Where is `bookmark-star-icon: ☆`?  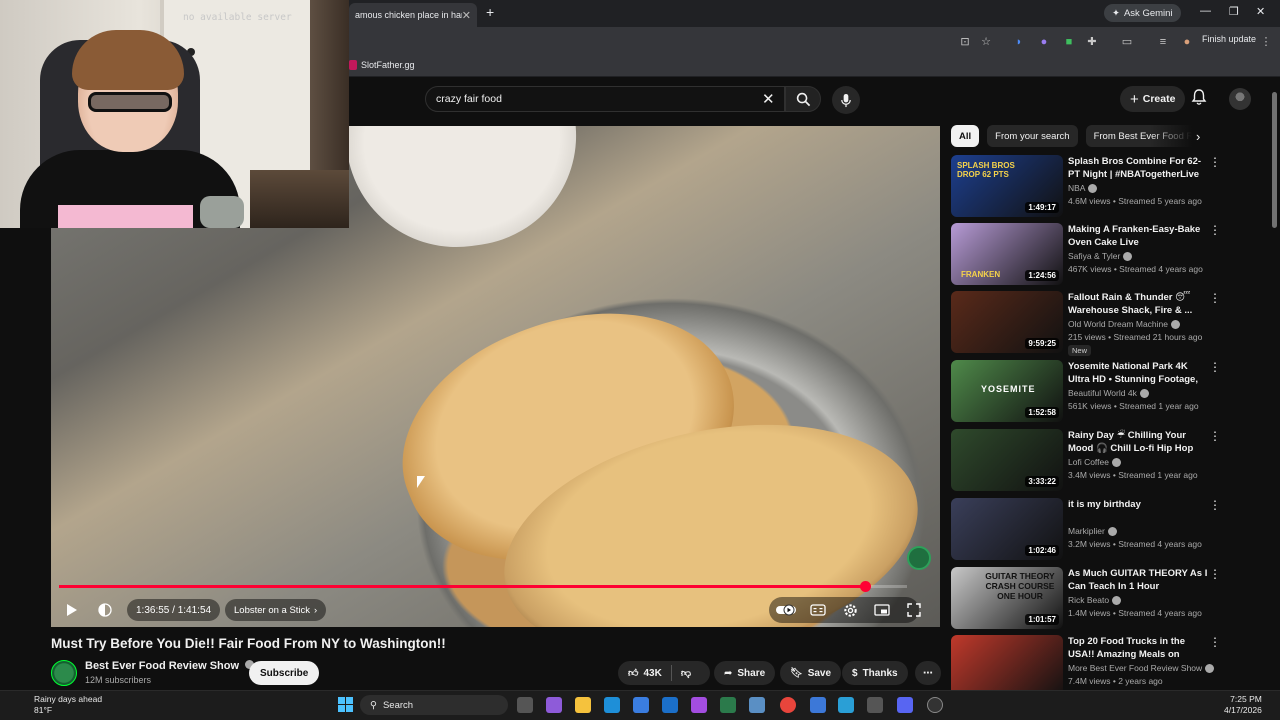 bookmark-star-icon: ☆ is located at coordinates (986, 42).